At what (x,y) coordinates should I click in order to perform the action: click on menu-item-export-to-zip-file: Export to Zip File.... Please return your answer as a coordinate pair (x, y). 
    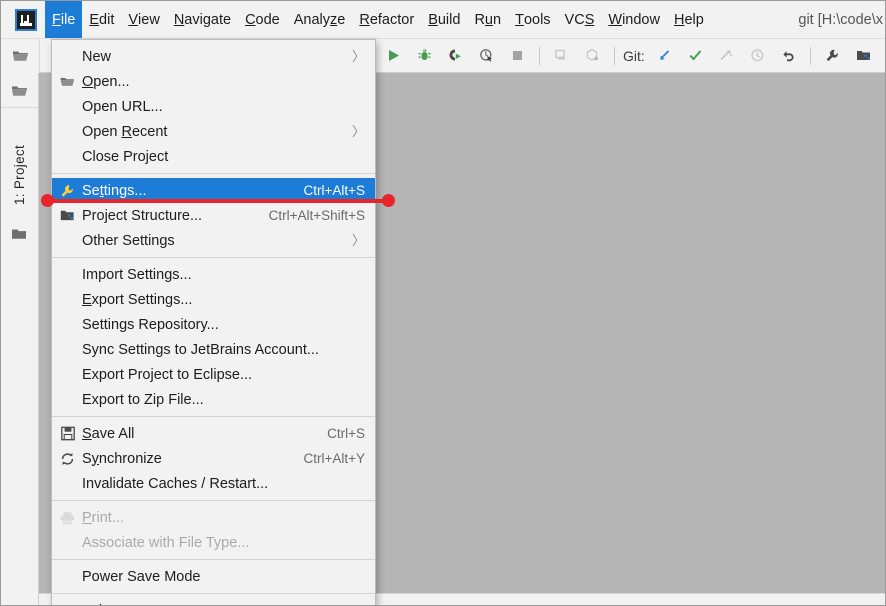
    Looking at the image, I should click on (213, 399).